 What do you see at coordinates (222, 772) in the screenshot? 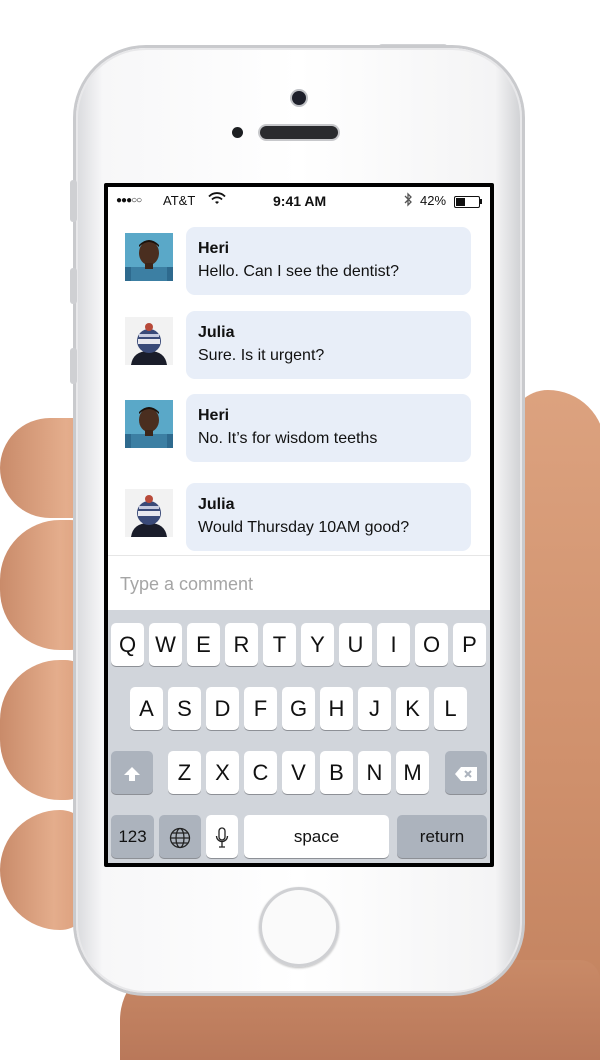
I see `key-x: X` at bounding box center [222, 772].